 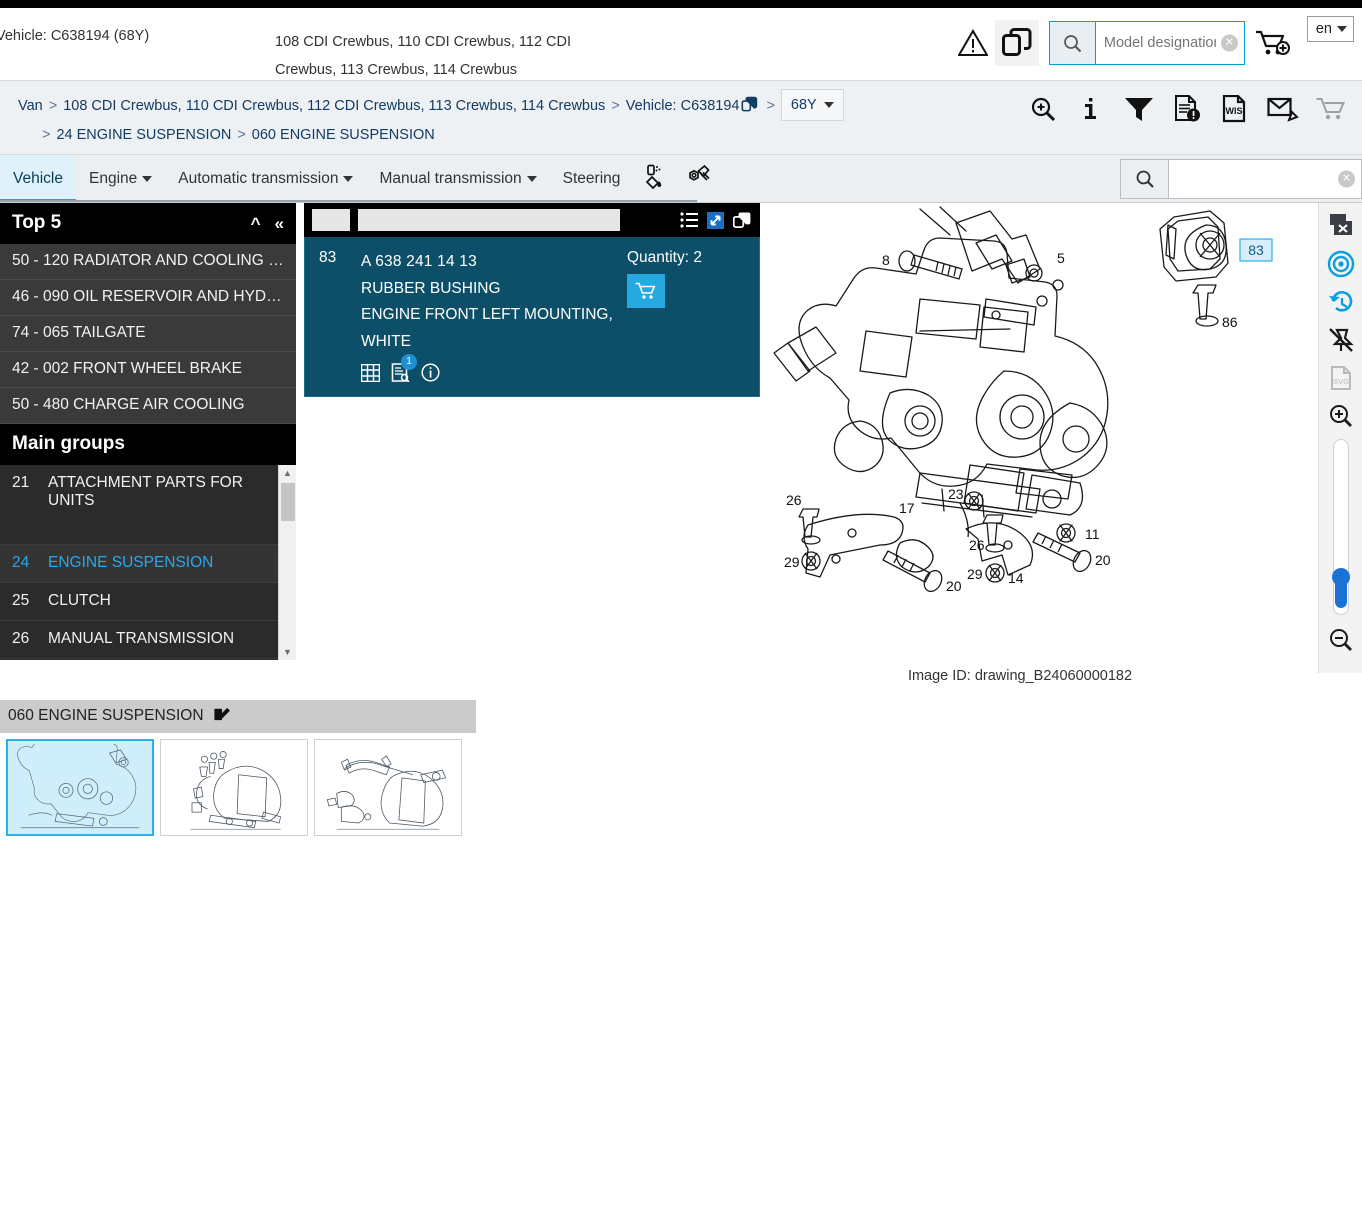 I want to click on part-item-number: 83, so click(x=328, y=257).